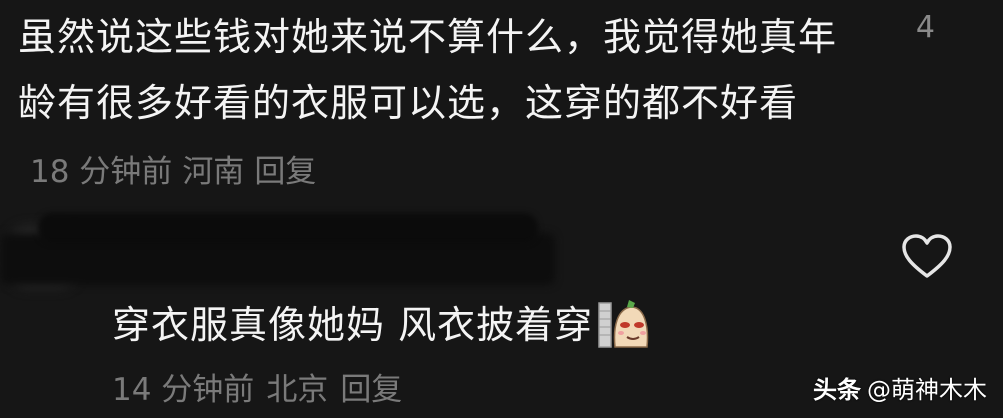 The width and height of the screenshot is (1003, 418). Describe the element at coordinates (288, 228) in the screenshot. I see `redaction-bar` at that location.